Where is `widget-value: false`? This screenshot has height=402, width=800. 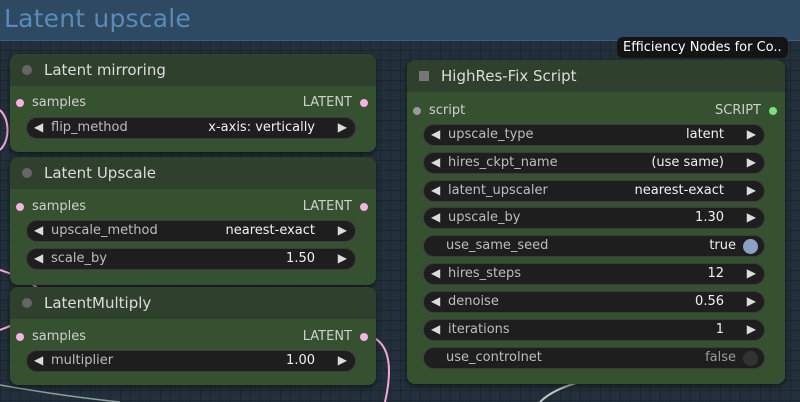
widget-value: false is located at coordinates (720, 357).